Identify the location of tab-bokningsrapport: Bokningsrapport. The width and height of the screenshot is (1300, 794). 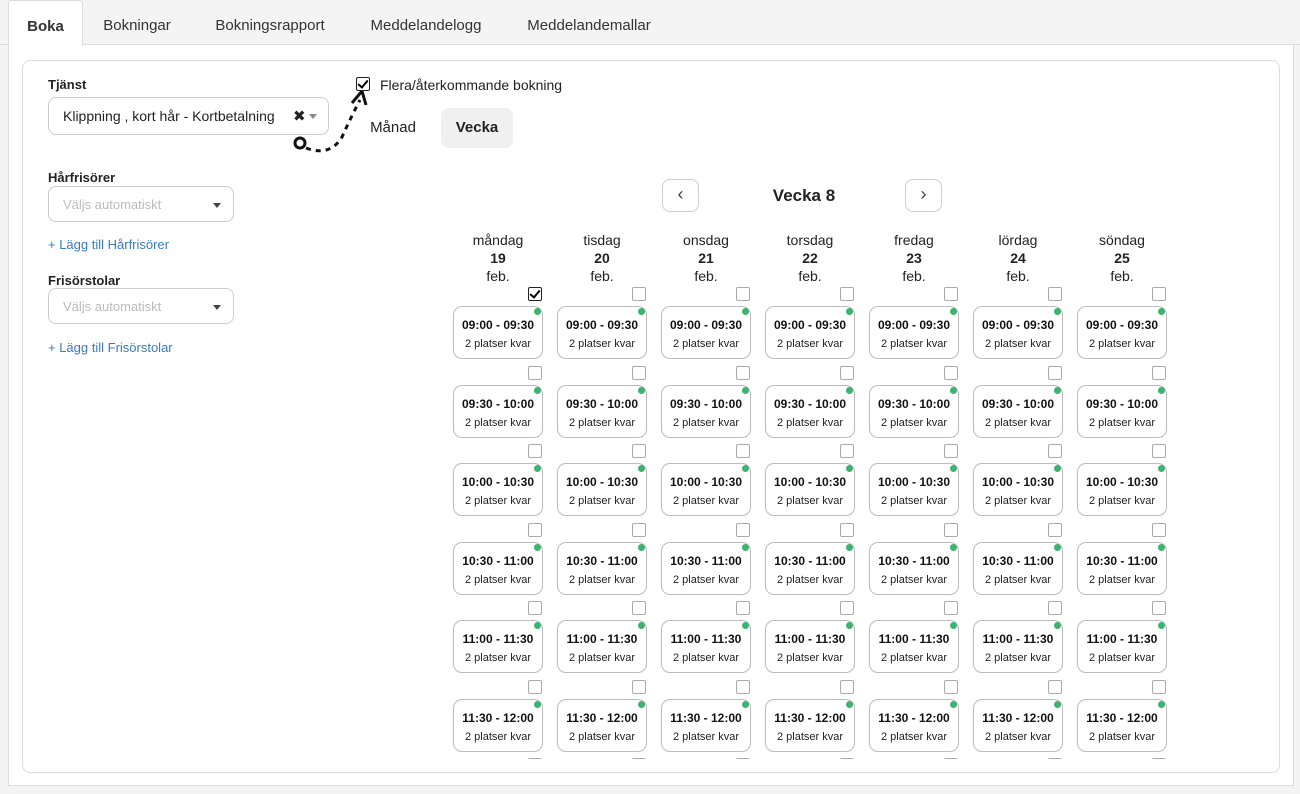
(270, 22).